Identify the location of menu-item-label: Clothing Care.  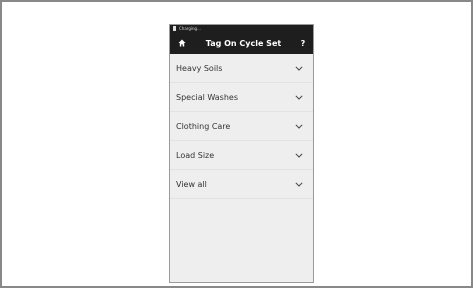
(203, 126).